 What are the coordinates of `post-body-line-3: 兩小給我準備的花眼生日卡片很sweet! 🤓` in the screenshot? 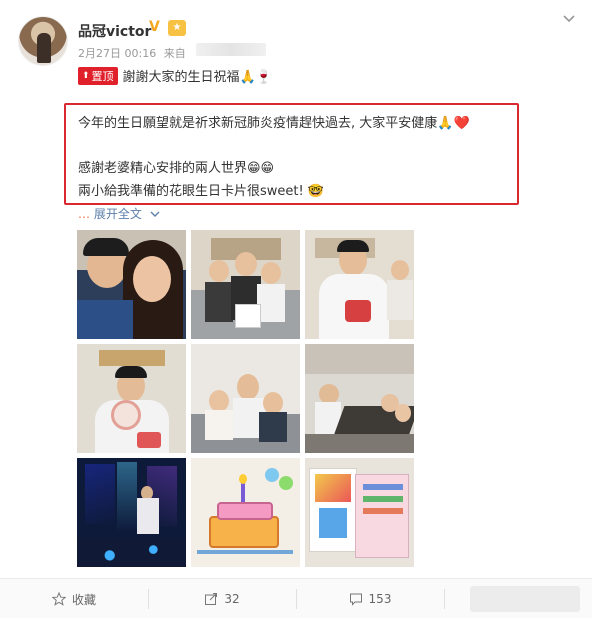 It's located at (201, 191).